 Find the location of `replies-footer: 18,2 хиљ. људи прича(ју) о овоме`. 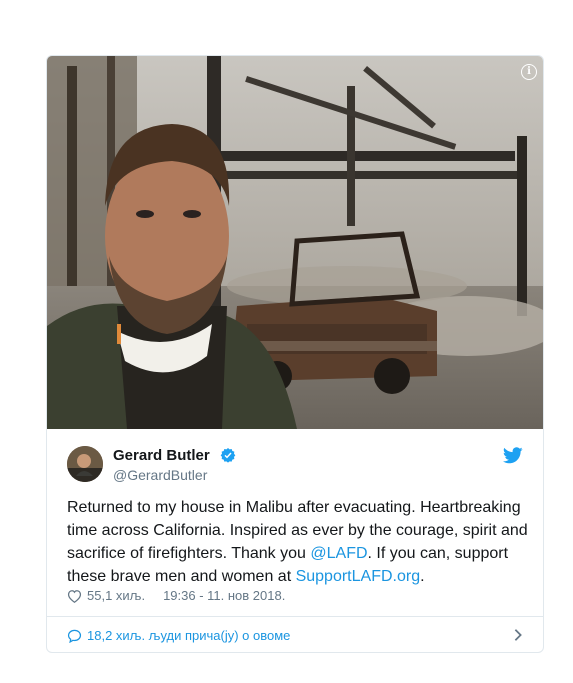

replies-footer: 18,2 хиљ. људи прича(ју) о овоме is located at coordinates (295, 634).